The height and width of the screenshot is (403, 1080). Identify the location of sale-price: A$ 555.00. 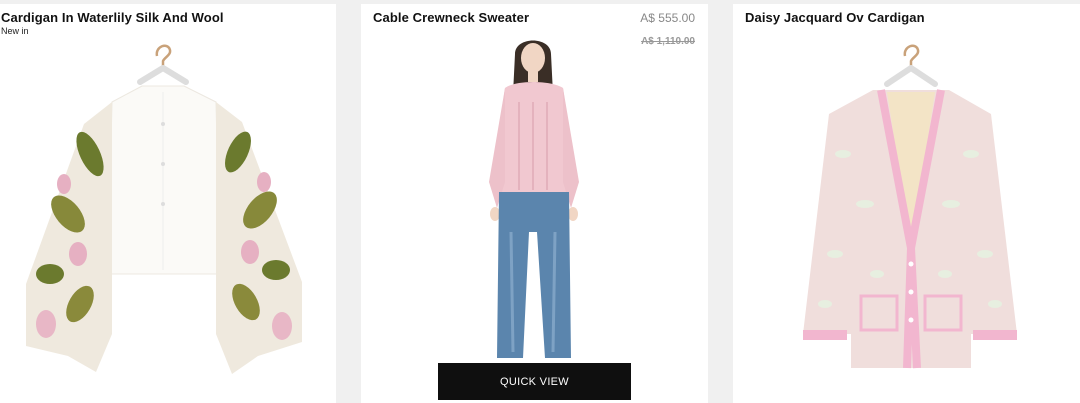
(667, 18).